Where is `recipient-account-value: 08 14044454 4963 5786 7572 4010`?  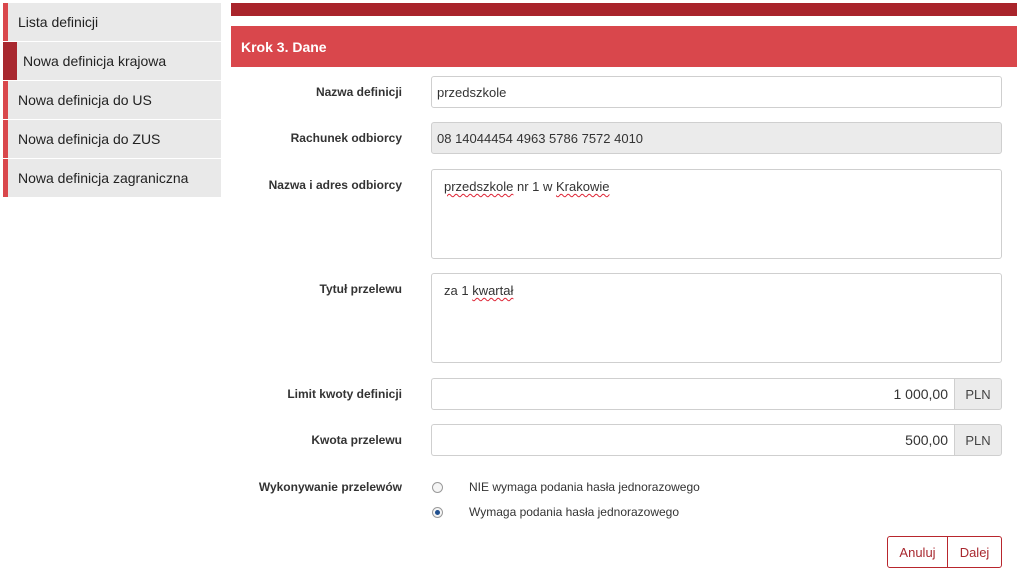 recipient-account-value: 08 14044454 4963 5786 7572 4010 is located at coordinates (540, 138).